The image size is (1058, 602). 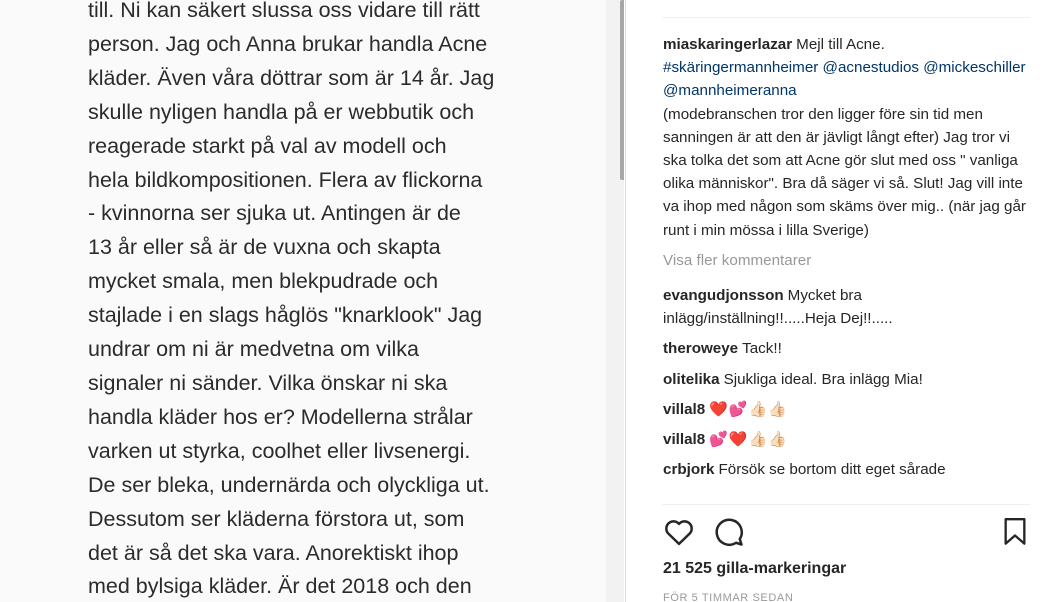 What do you see at coordinates (754, 569) in the screenshot?
I see `like-count: 21 525 gilla-markeringar` at bounding box center [754, 569].